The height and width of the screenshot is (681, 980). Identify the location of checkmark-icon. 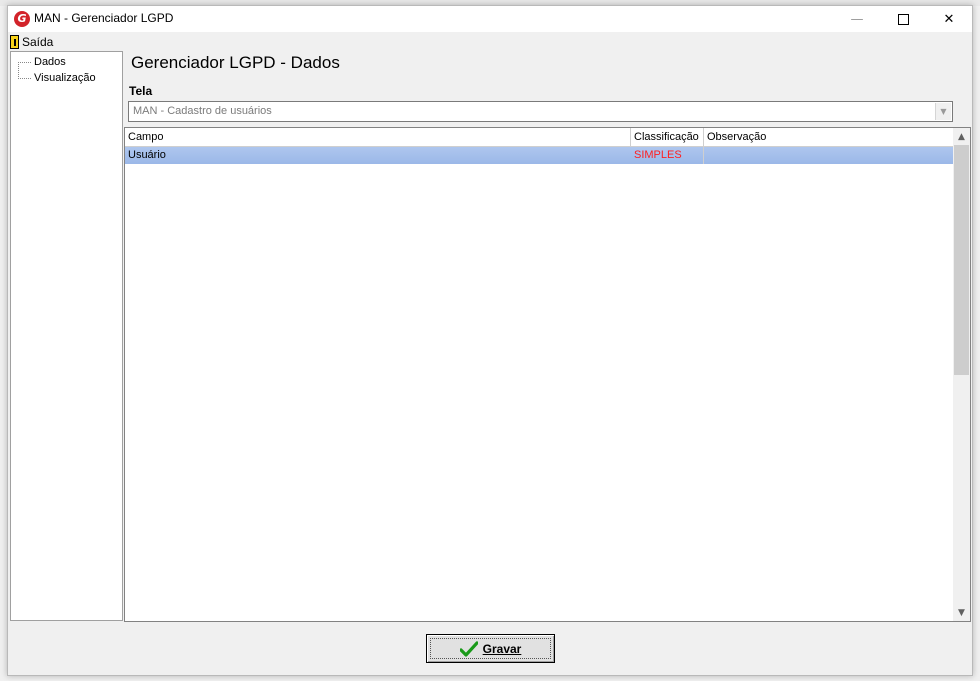
(468, 648).